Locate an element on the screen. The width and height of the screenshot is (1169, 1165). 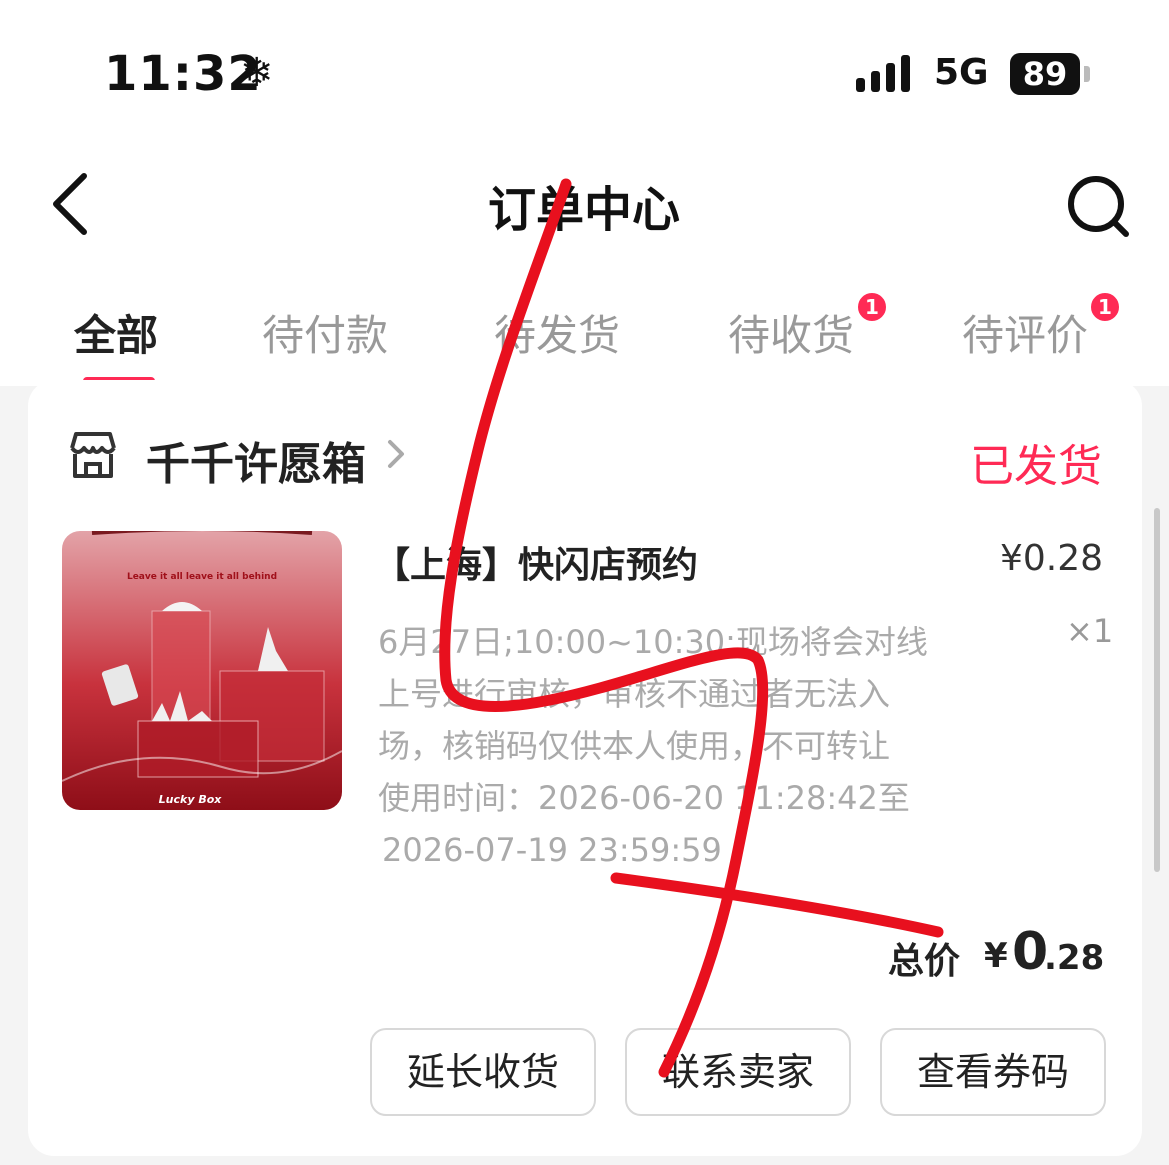
tab-pending-receipt: 待收货 is located at coordinates (791, 332).